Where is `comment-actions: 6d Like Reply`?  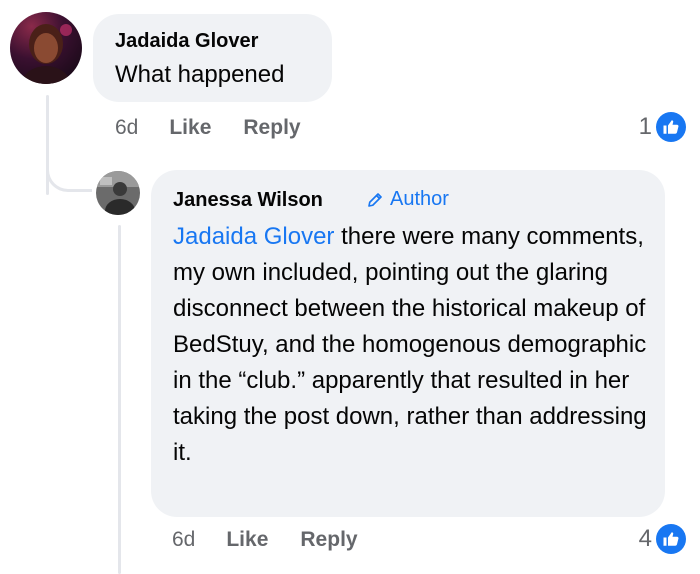 comment-actions: 6d Like Reply is located at coordinates (208, 128).